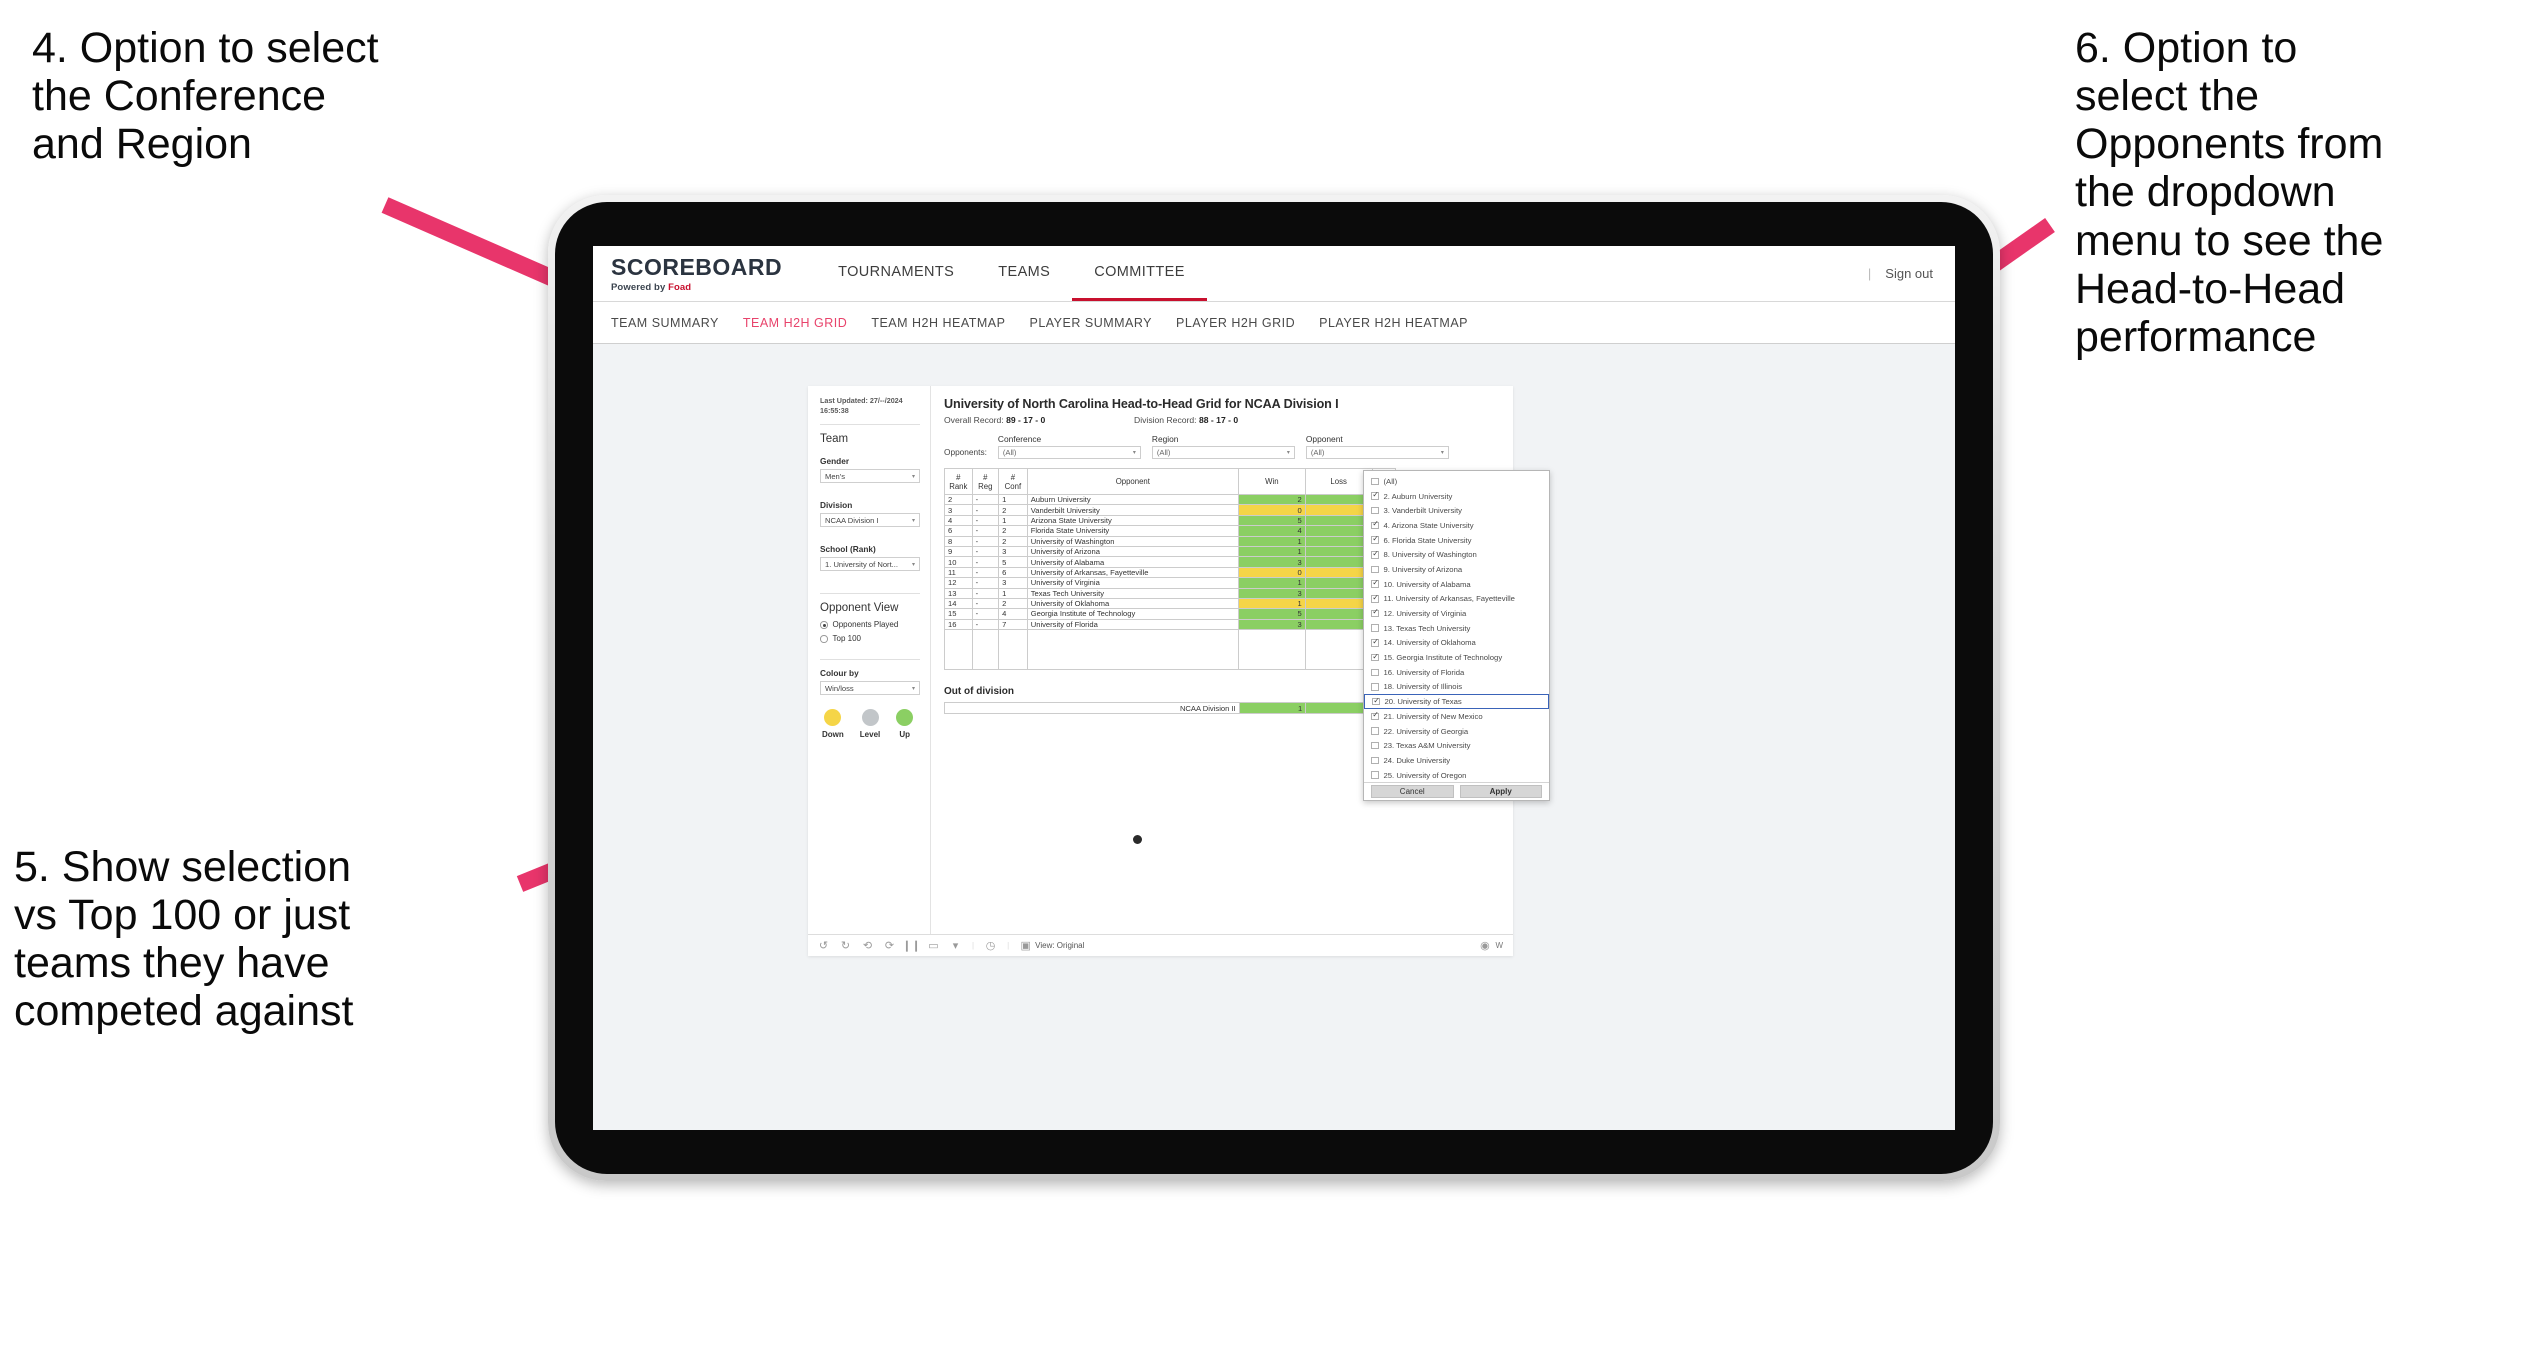 This screenshot has height=1363, width=2533. Describe the element at coordinates (870, 638) in the screenshot. I see `radio-top-100: Top 100` at that location.